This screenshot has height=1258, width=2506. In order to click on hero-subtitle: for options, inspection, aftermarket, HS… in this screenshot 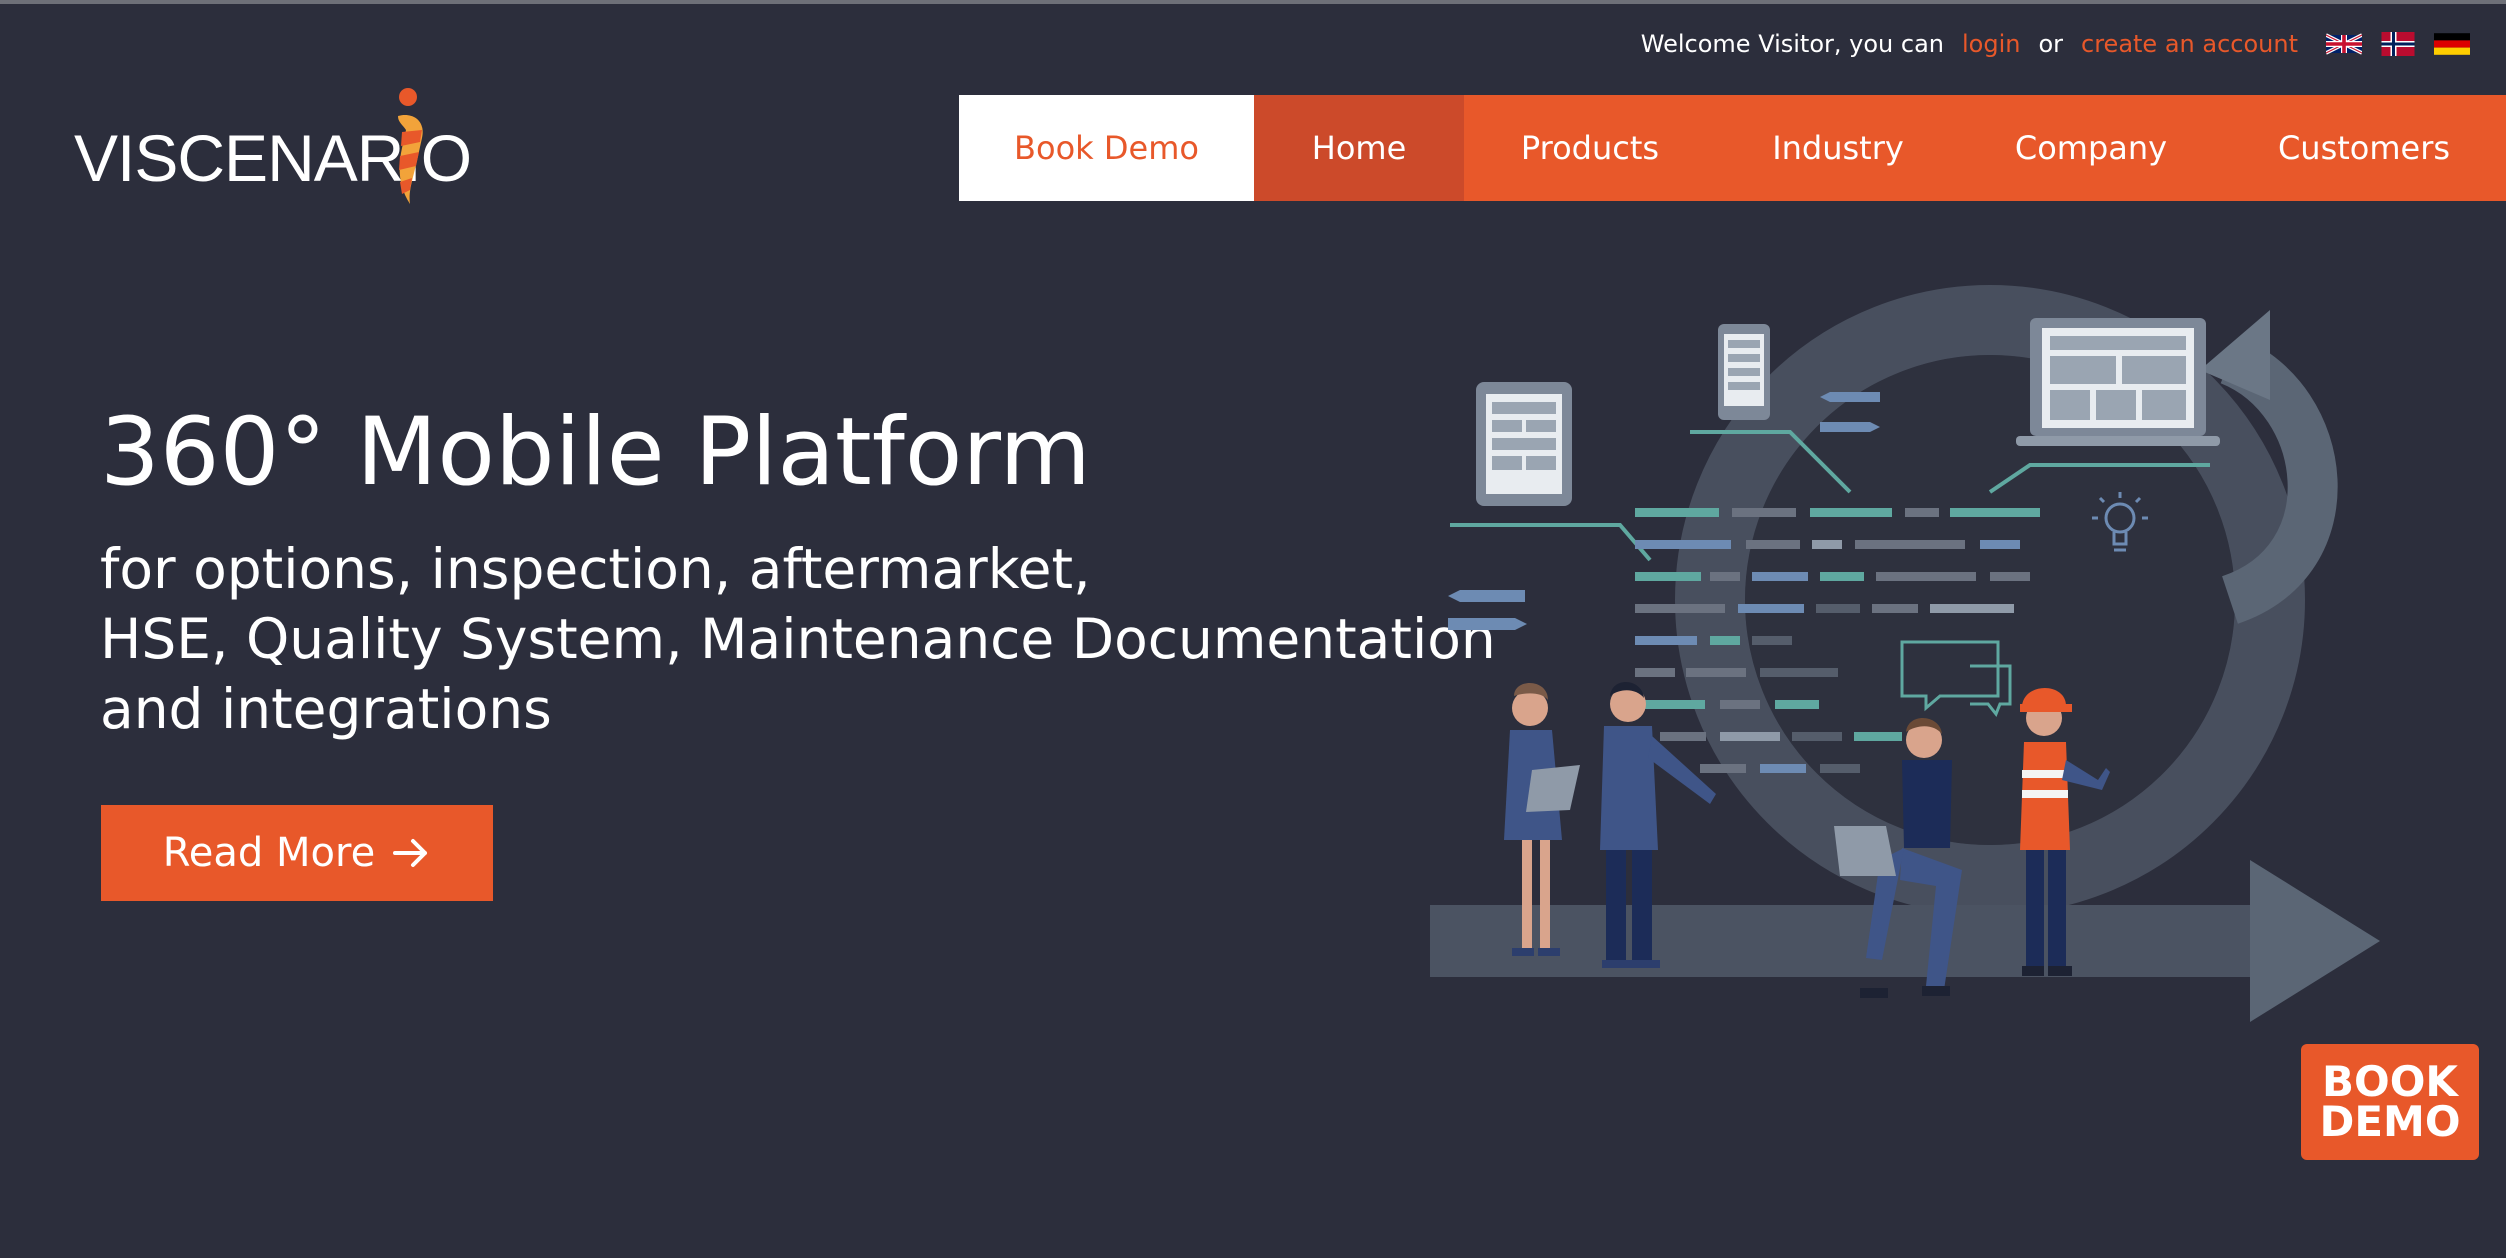, I will do `click(798, 639)`.